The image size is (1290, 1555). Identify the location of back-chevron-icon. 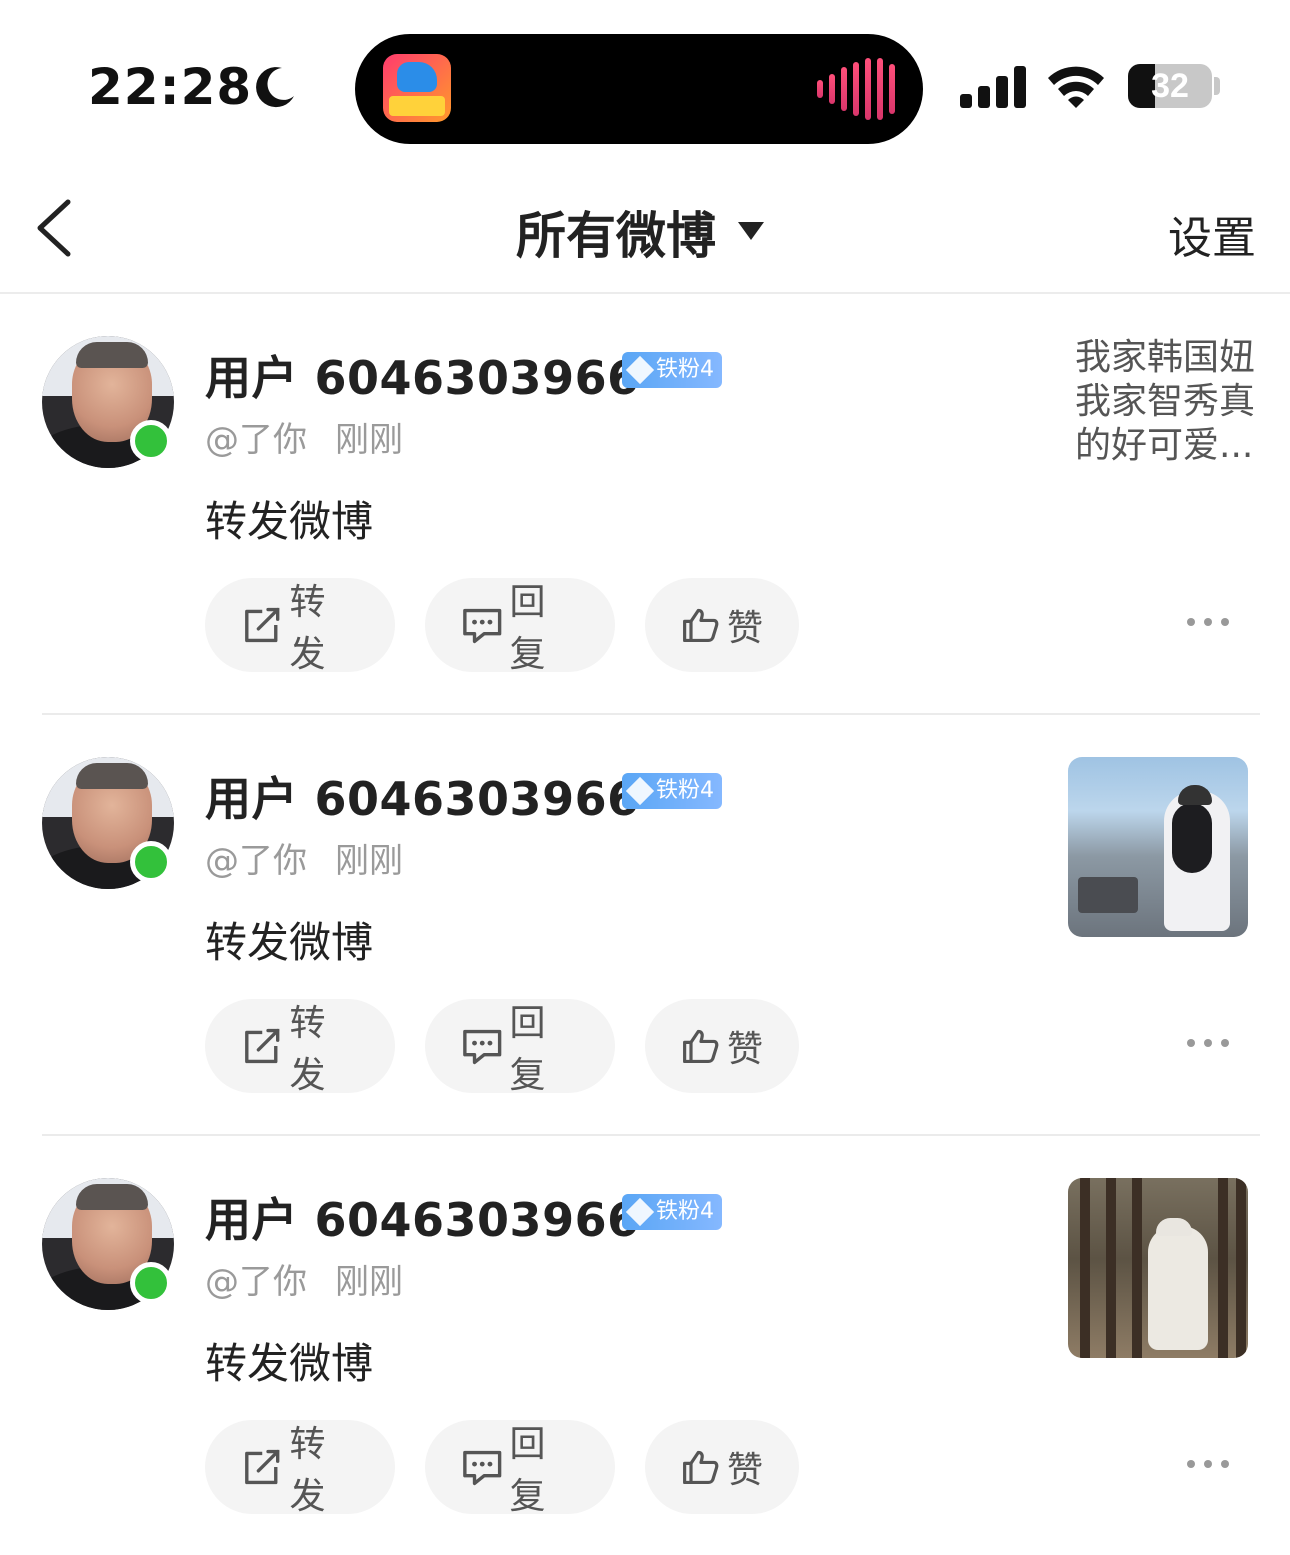
(54, 228).